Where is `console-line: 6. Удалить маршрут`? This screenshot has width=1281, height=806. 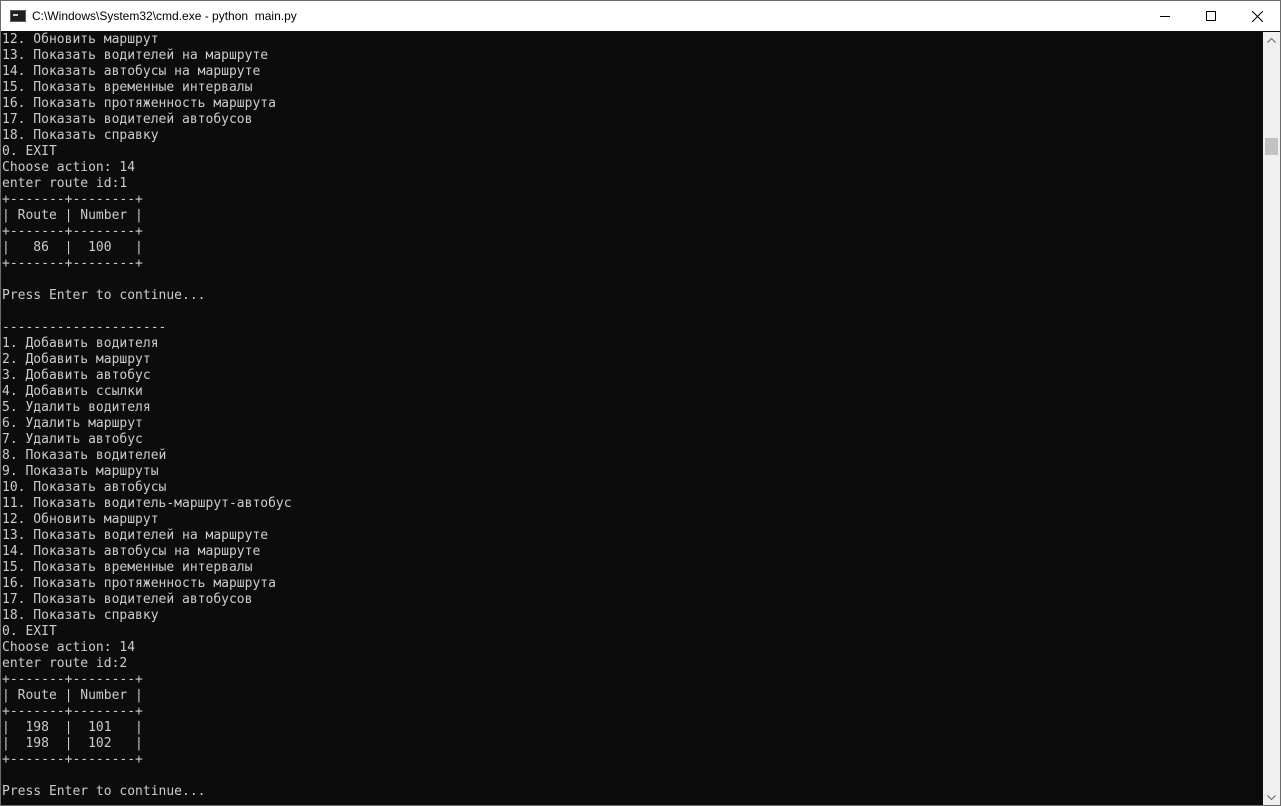
console-line: 6. Удалить маршрут is located at coordinates (72, 423).